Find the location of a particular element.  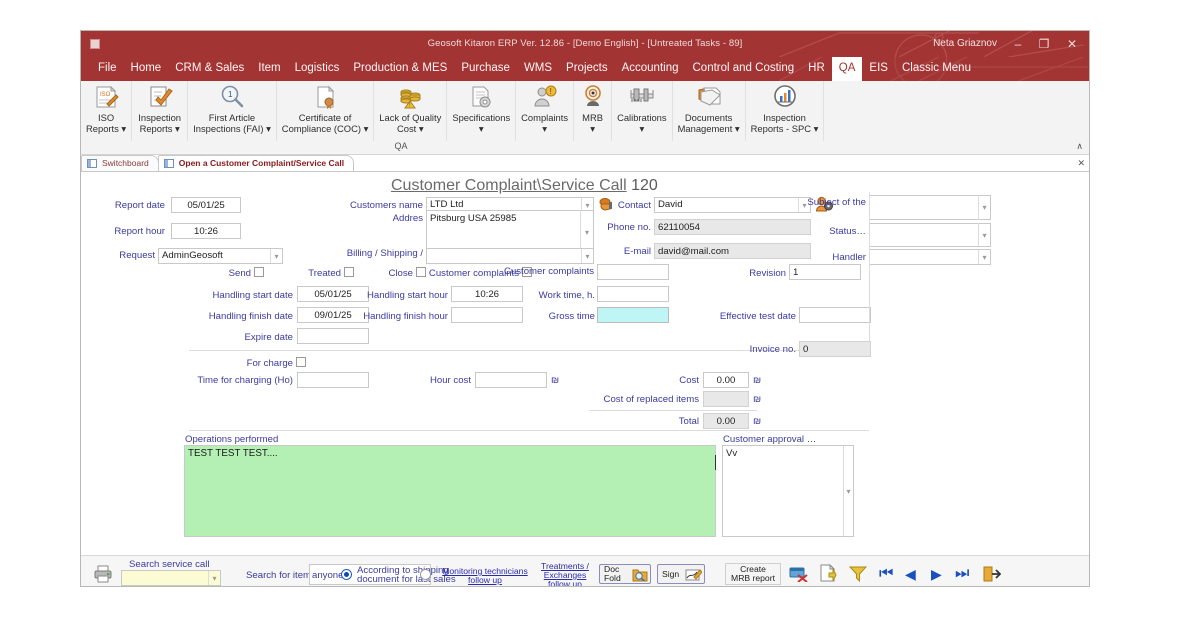

certificate-seal-icon is located at coordinates (325, 97).